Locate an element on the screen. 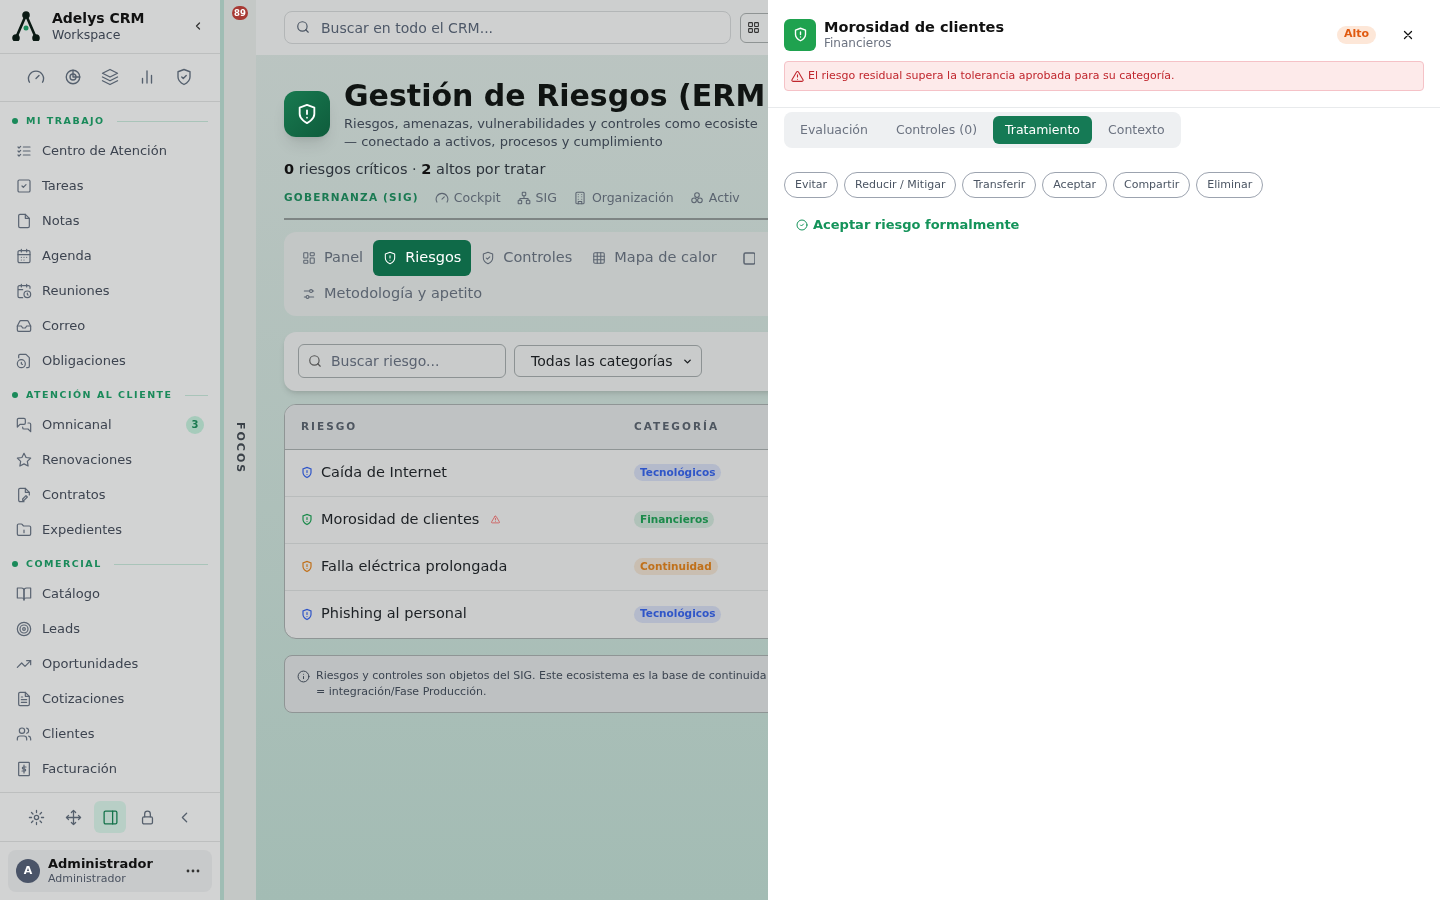 The width and height of the screenshot is (1440, 900). alert-text: El riesgo residual supera la tolerancia aprobada para su categoría. is located at coordinates (991, 75).